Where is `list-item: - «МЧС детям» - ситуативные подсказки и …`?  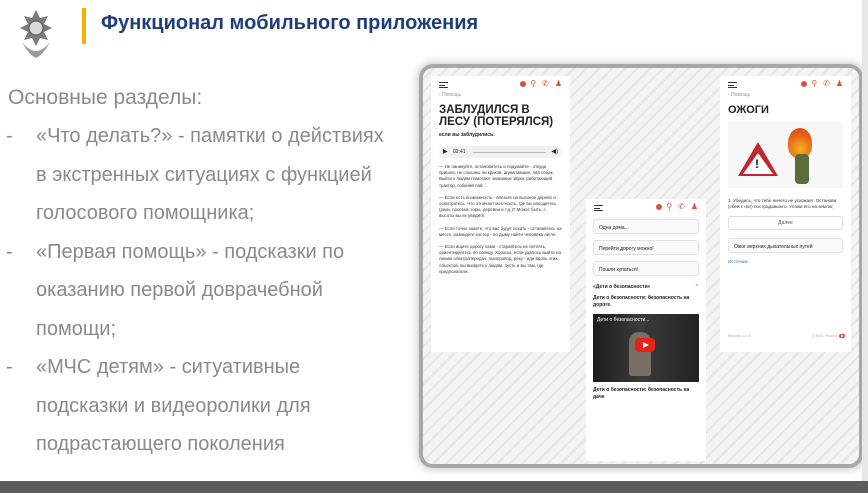
list-item: - «МЧС детям» - ситуативные подсказки и … is located at coordinates (211, 406).